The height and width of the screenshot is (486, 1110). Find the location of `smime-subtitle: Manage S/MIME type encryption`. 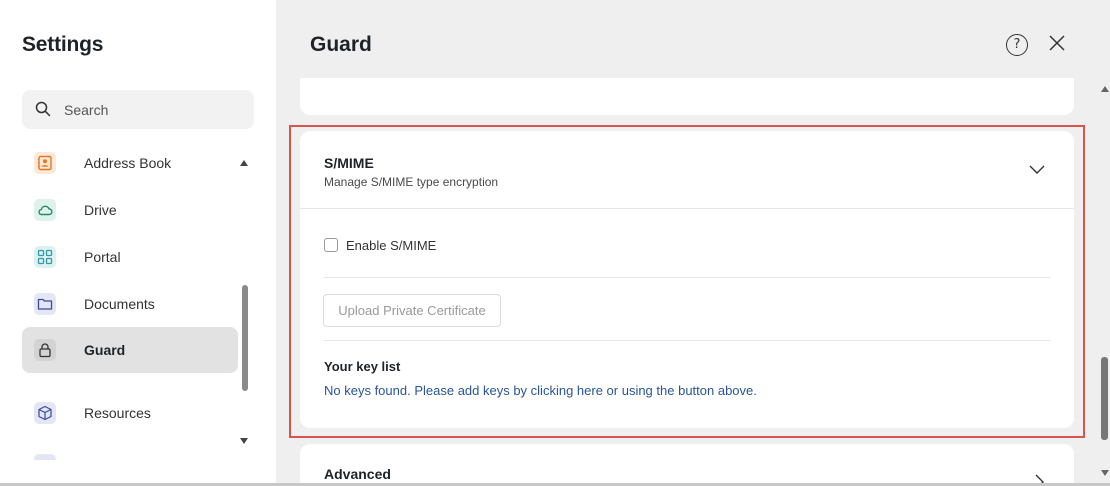

smime-subtitle: Manage S/MIME type encryption is located at coordinates (411, 182).